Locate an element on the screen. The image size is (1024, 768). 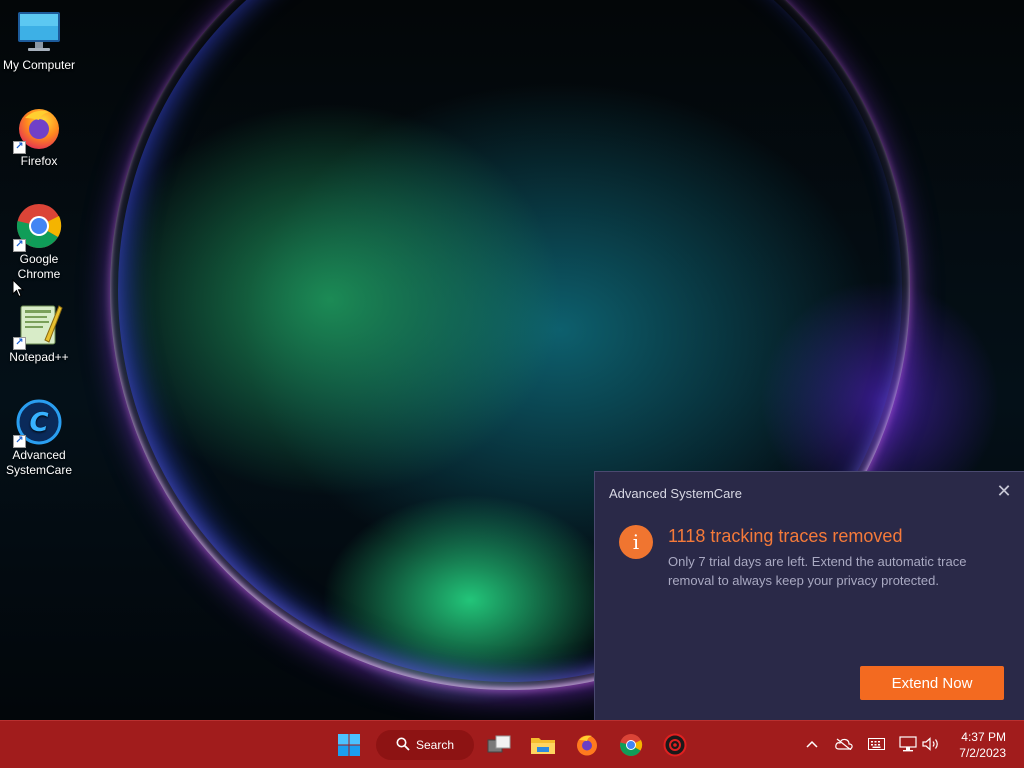
taskbar-search-box: Search is located at coordinates (425, 745).